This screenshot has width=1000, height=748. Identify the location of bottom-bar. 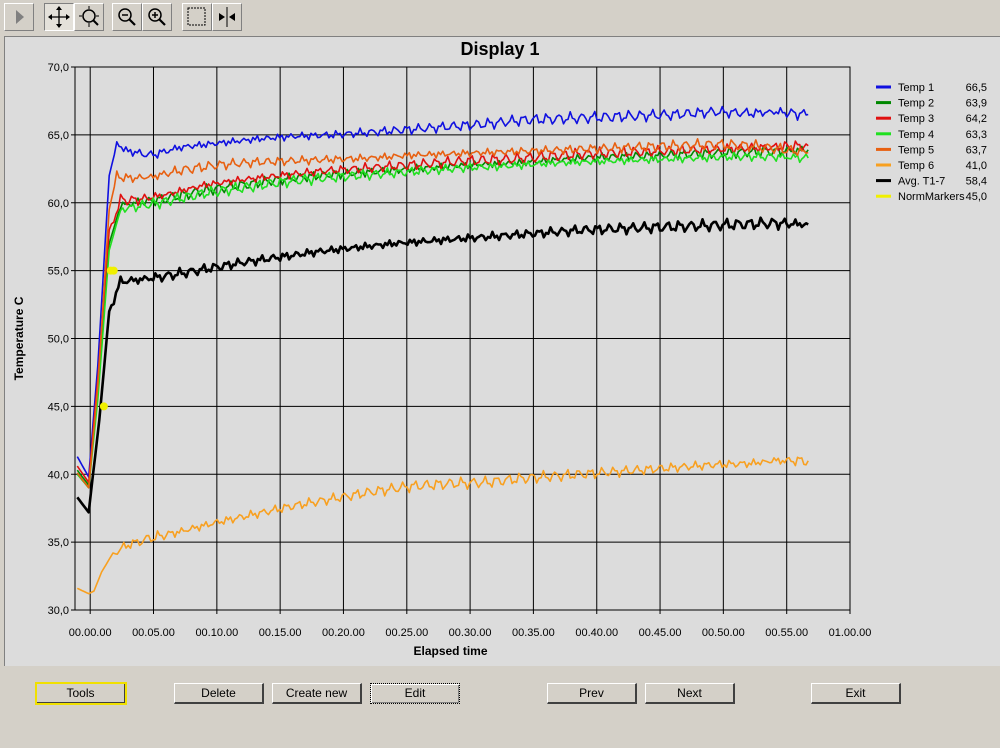
(500, 707).